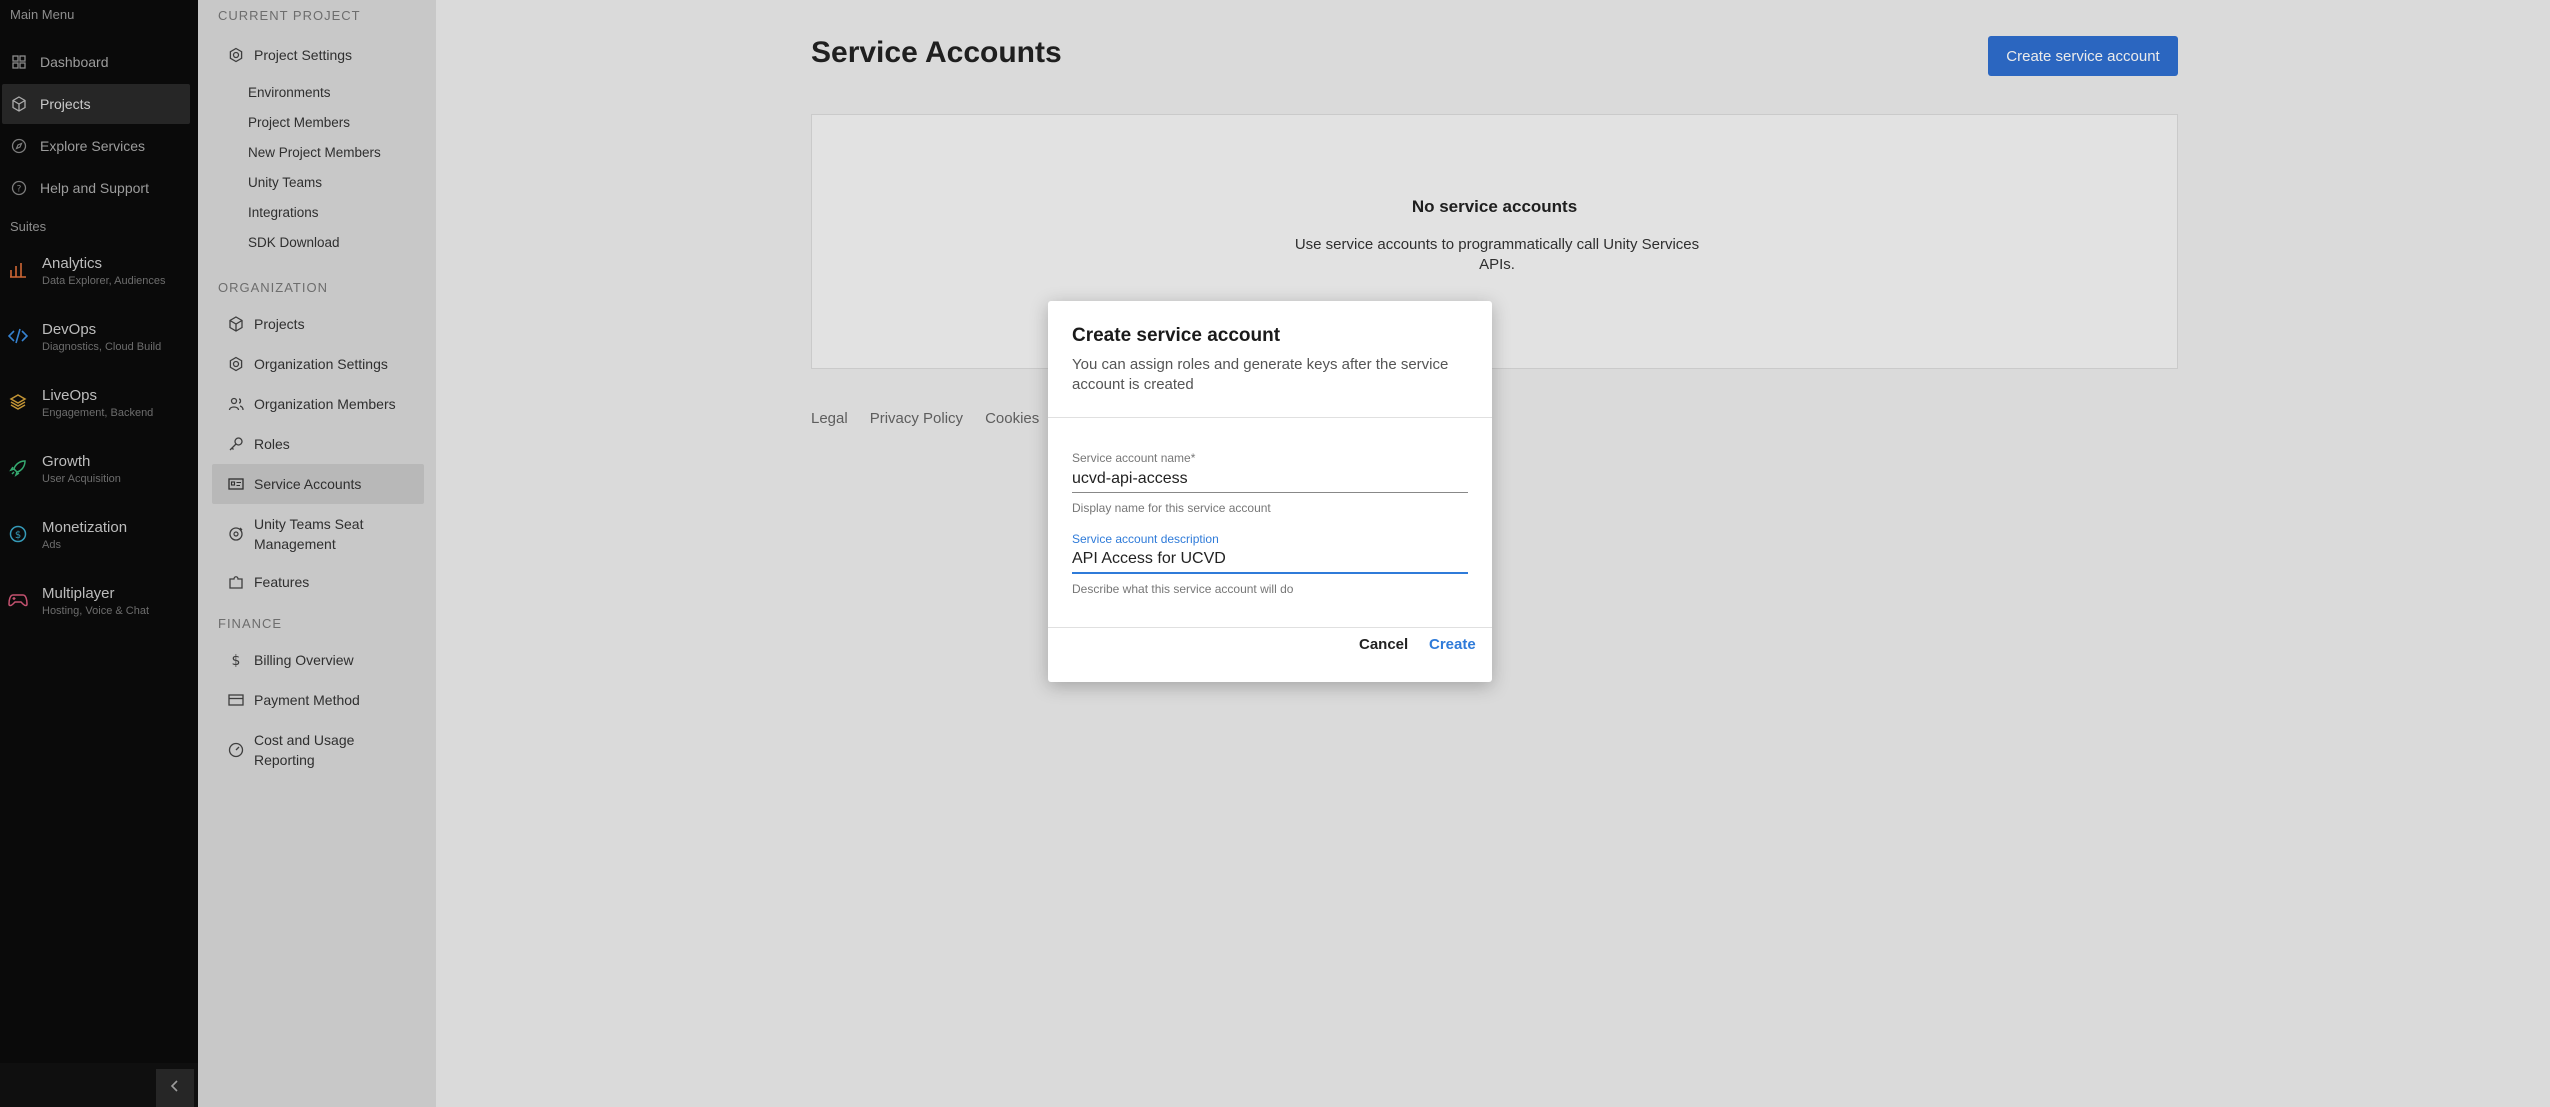  I want to click on create-button: Create, so click(1452, 644).